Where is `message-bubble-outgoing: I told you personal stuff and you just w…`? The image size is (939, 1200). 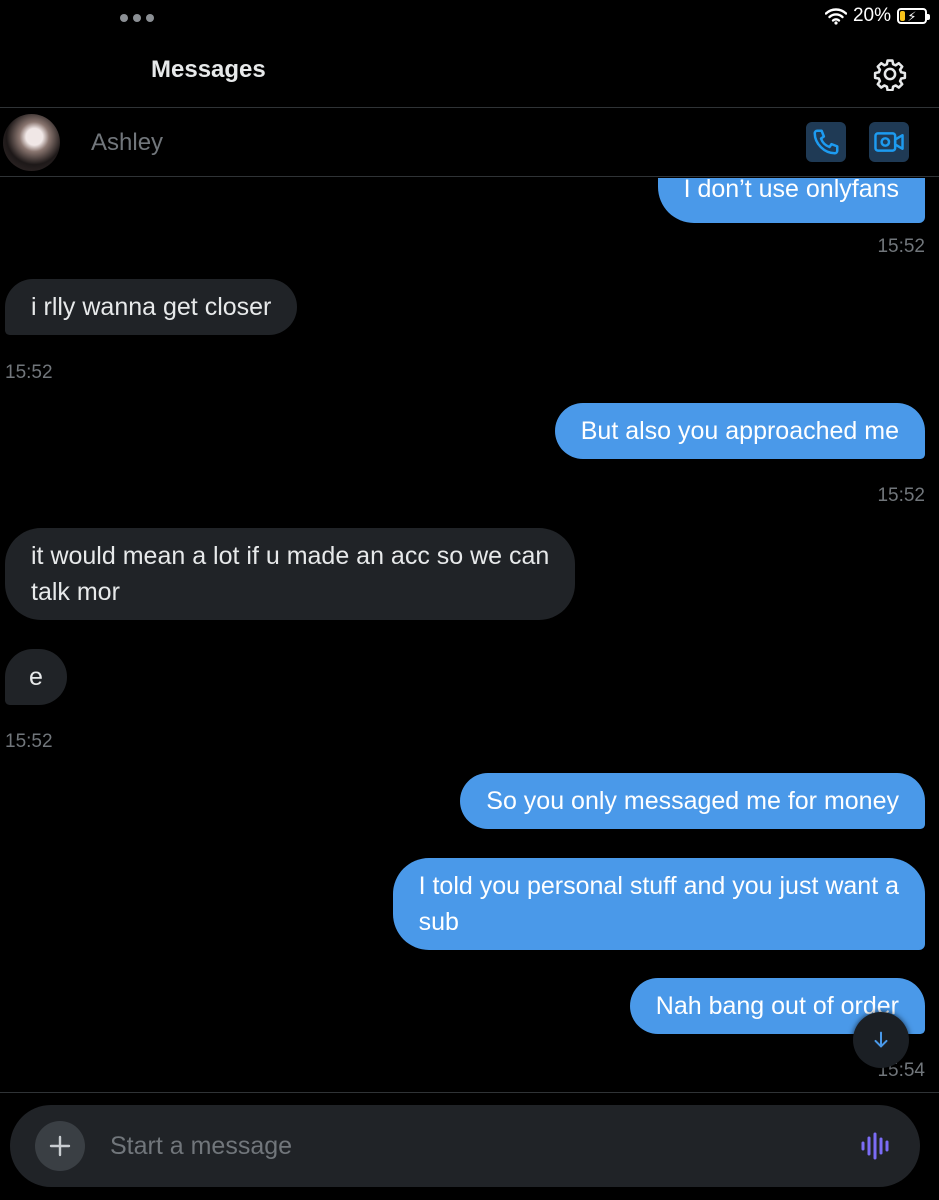 message-bubble-outgoing: I told you personal stuff and you just w… is located at coordinates (658, 904).